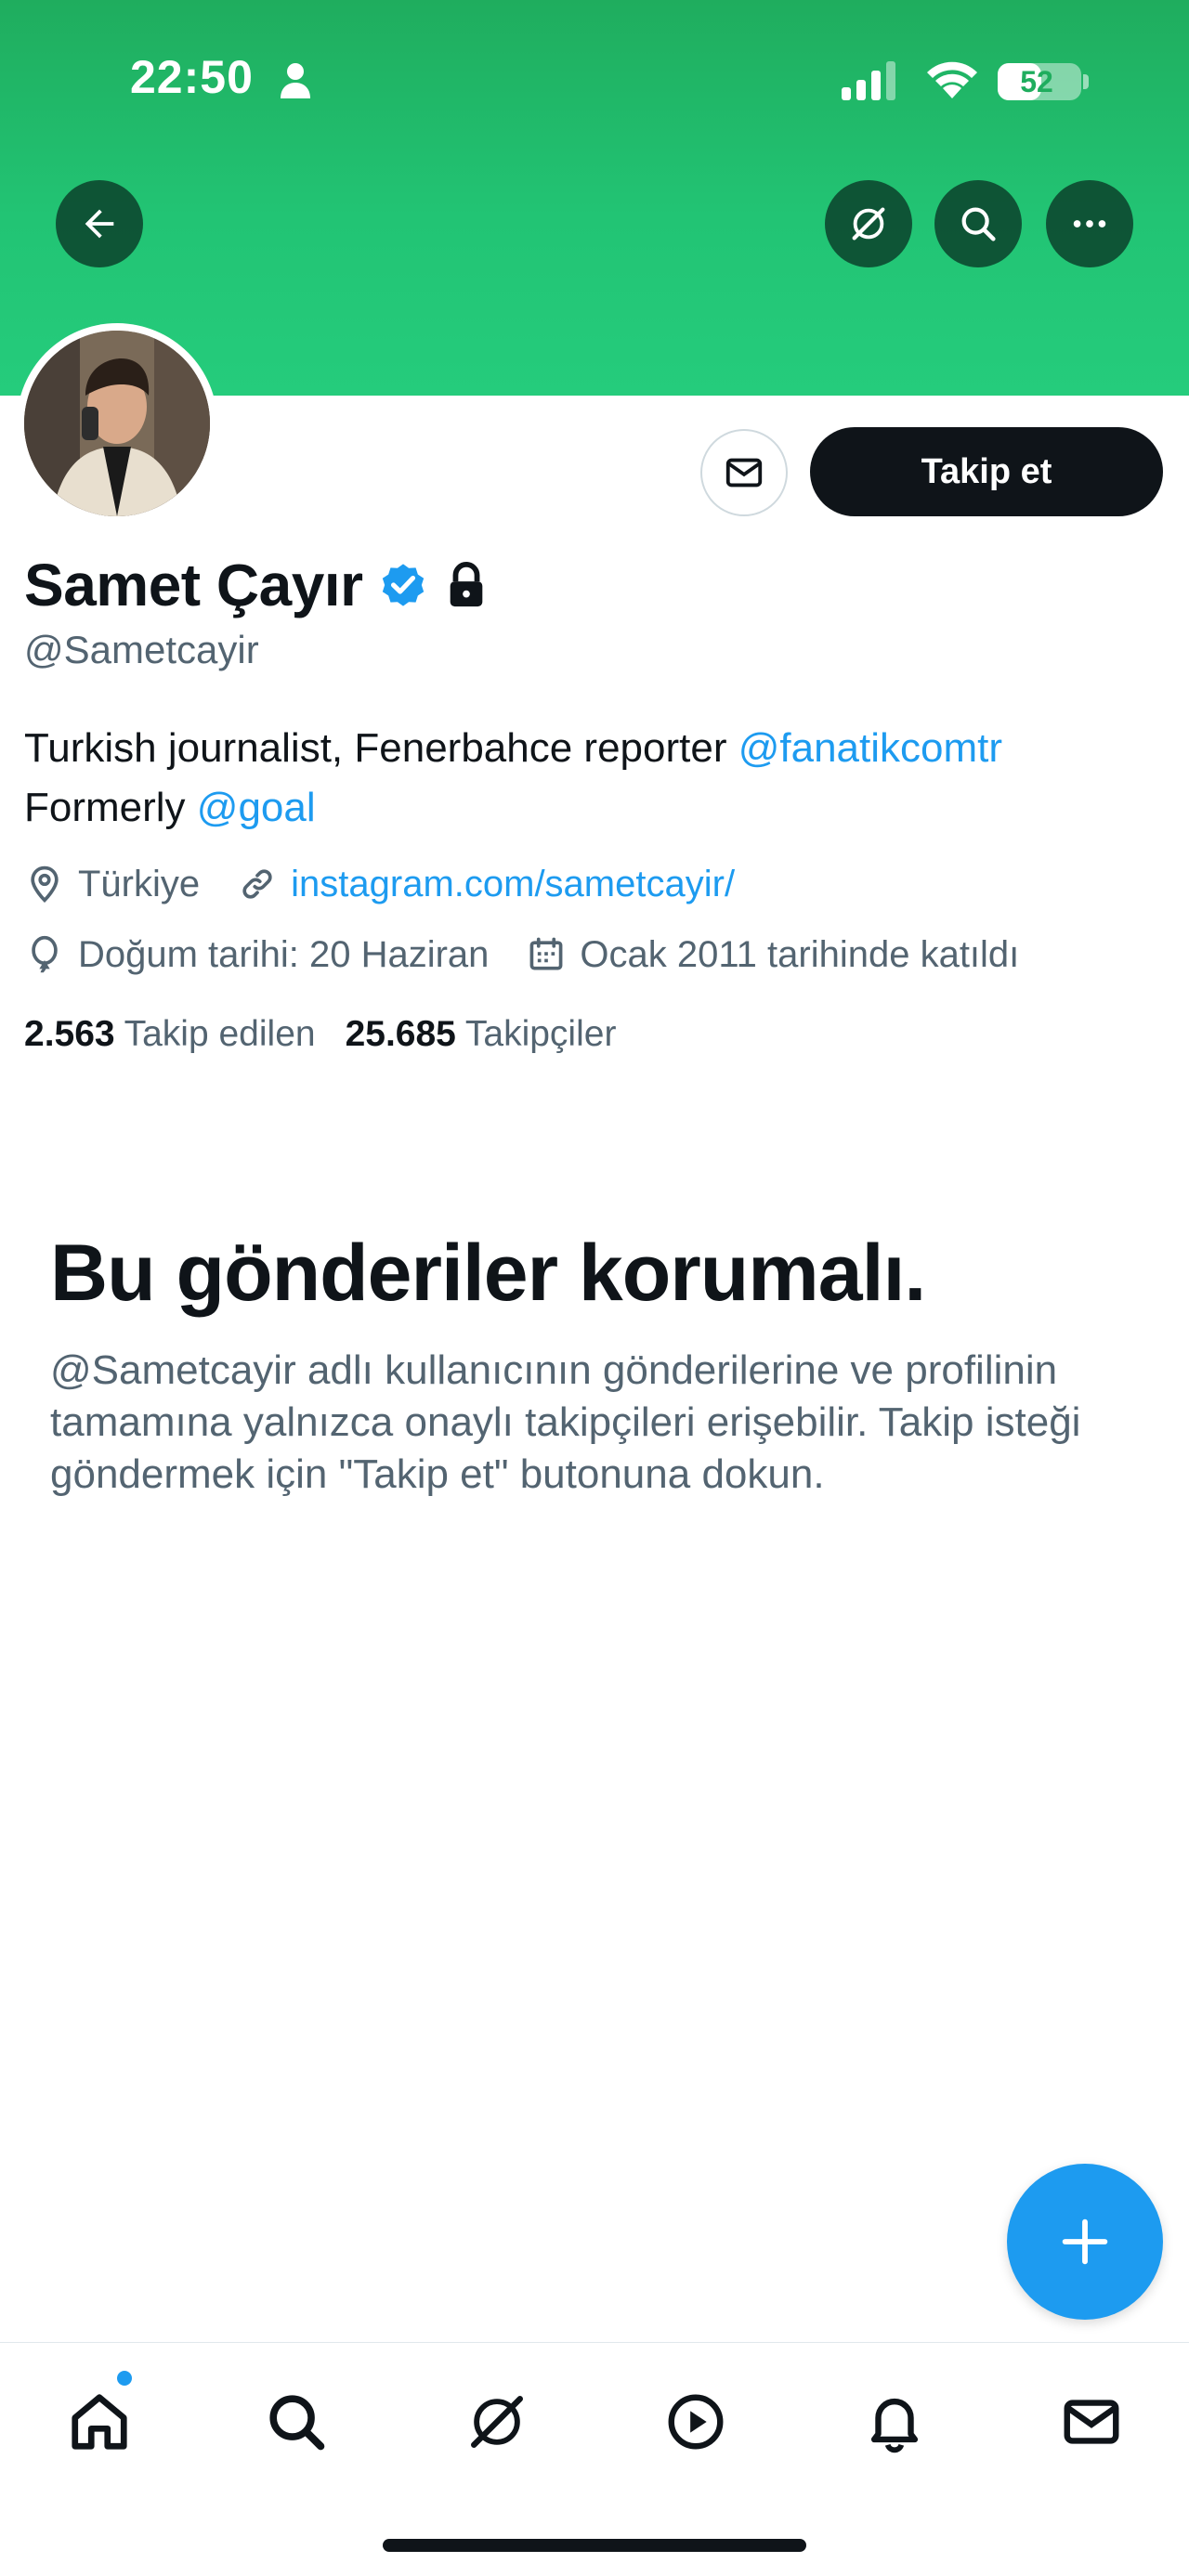 This screenshot has width=1189, height=2576. What do you see at coordinates (870, 748) in the screenshot?
I see `bio-mention-fanatik: @fanatikcomtr` at bounding box center [870, 748].